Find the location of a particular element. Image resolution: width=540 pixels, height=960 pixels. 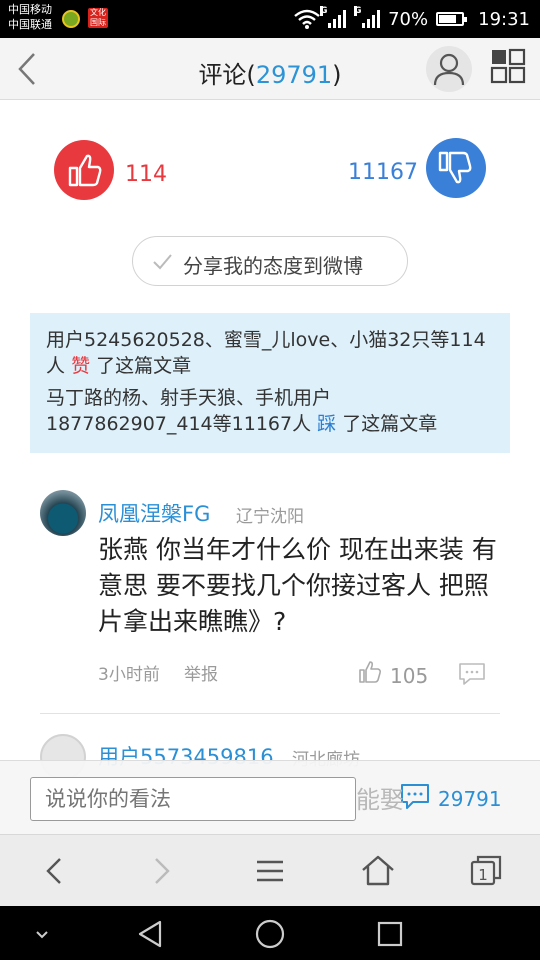

app-header: 评论(29791) is located at coordinates (270, 69).